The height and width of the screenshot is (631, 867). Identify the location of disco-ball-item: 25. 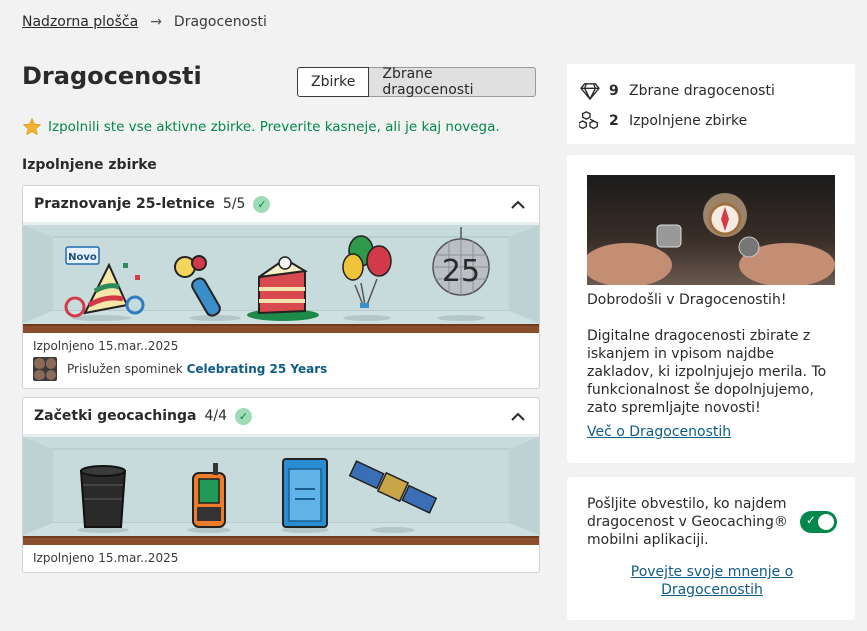
(461, 274).